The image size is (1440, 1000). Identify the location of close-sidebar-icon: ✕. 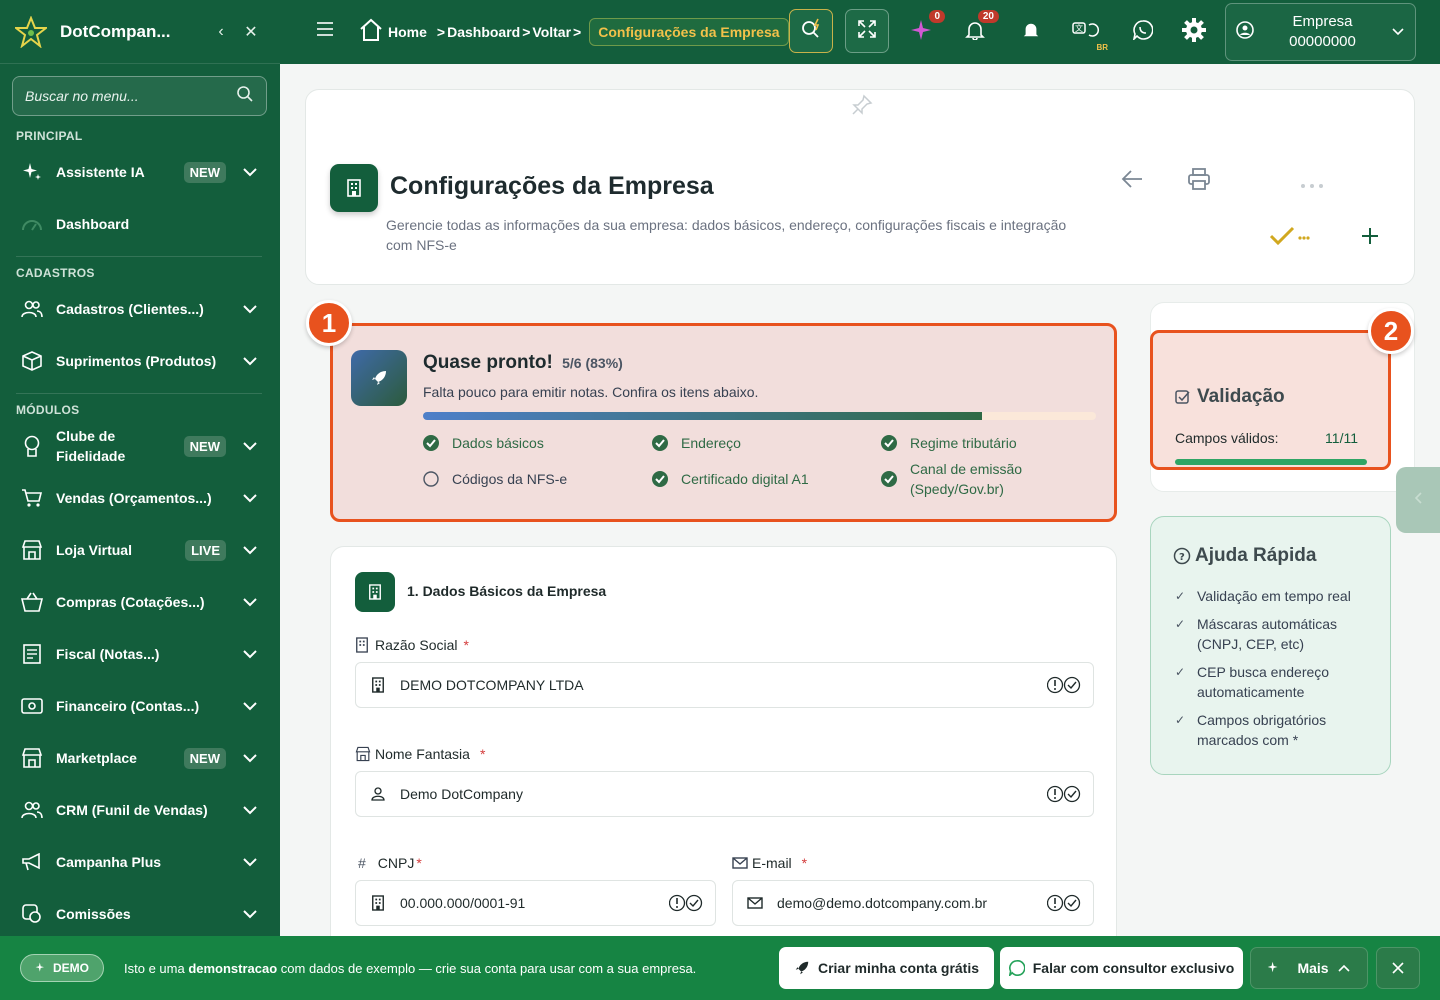
(251, 32).